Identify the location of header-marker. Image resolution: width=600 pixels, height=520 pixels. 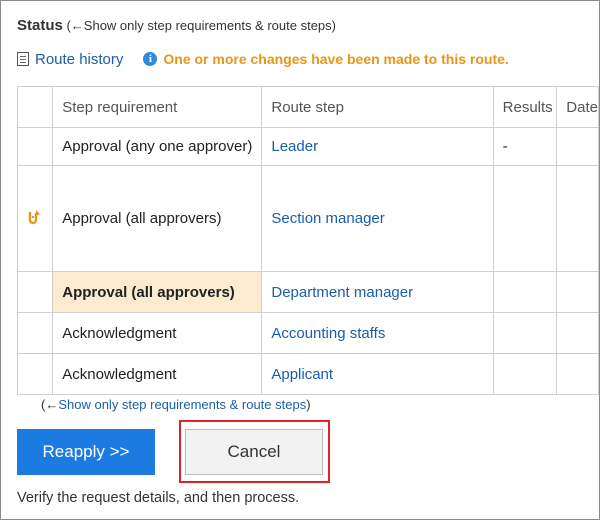
(35, 107).